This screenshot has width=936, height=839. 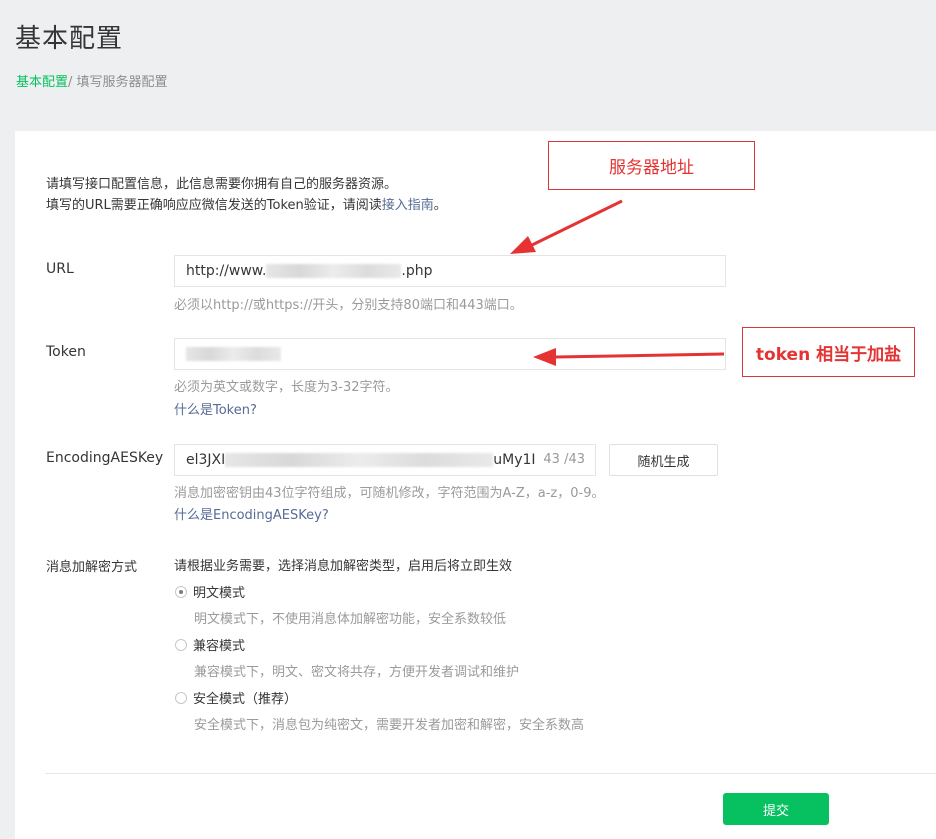 I want to click on arrow-to-token-icon, so click(x=629, y=357).